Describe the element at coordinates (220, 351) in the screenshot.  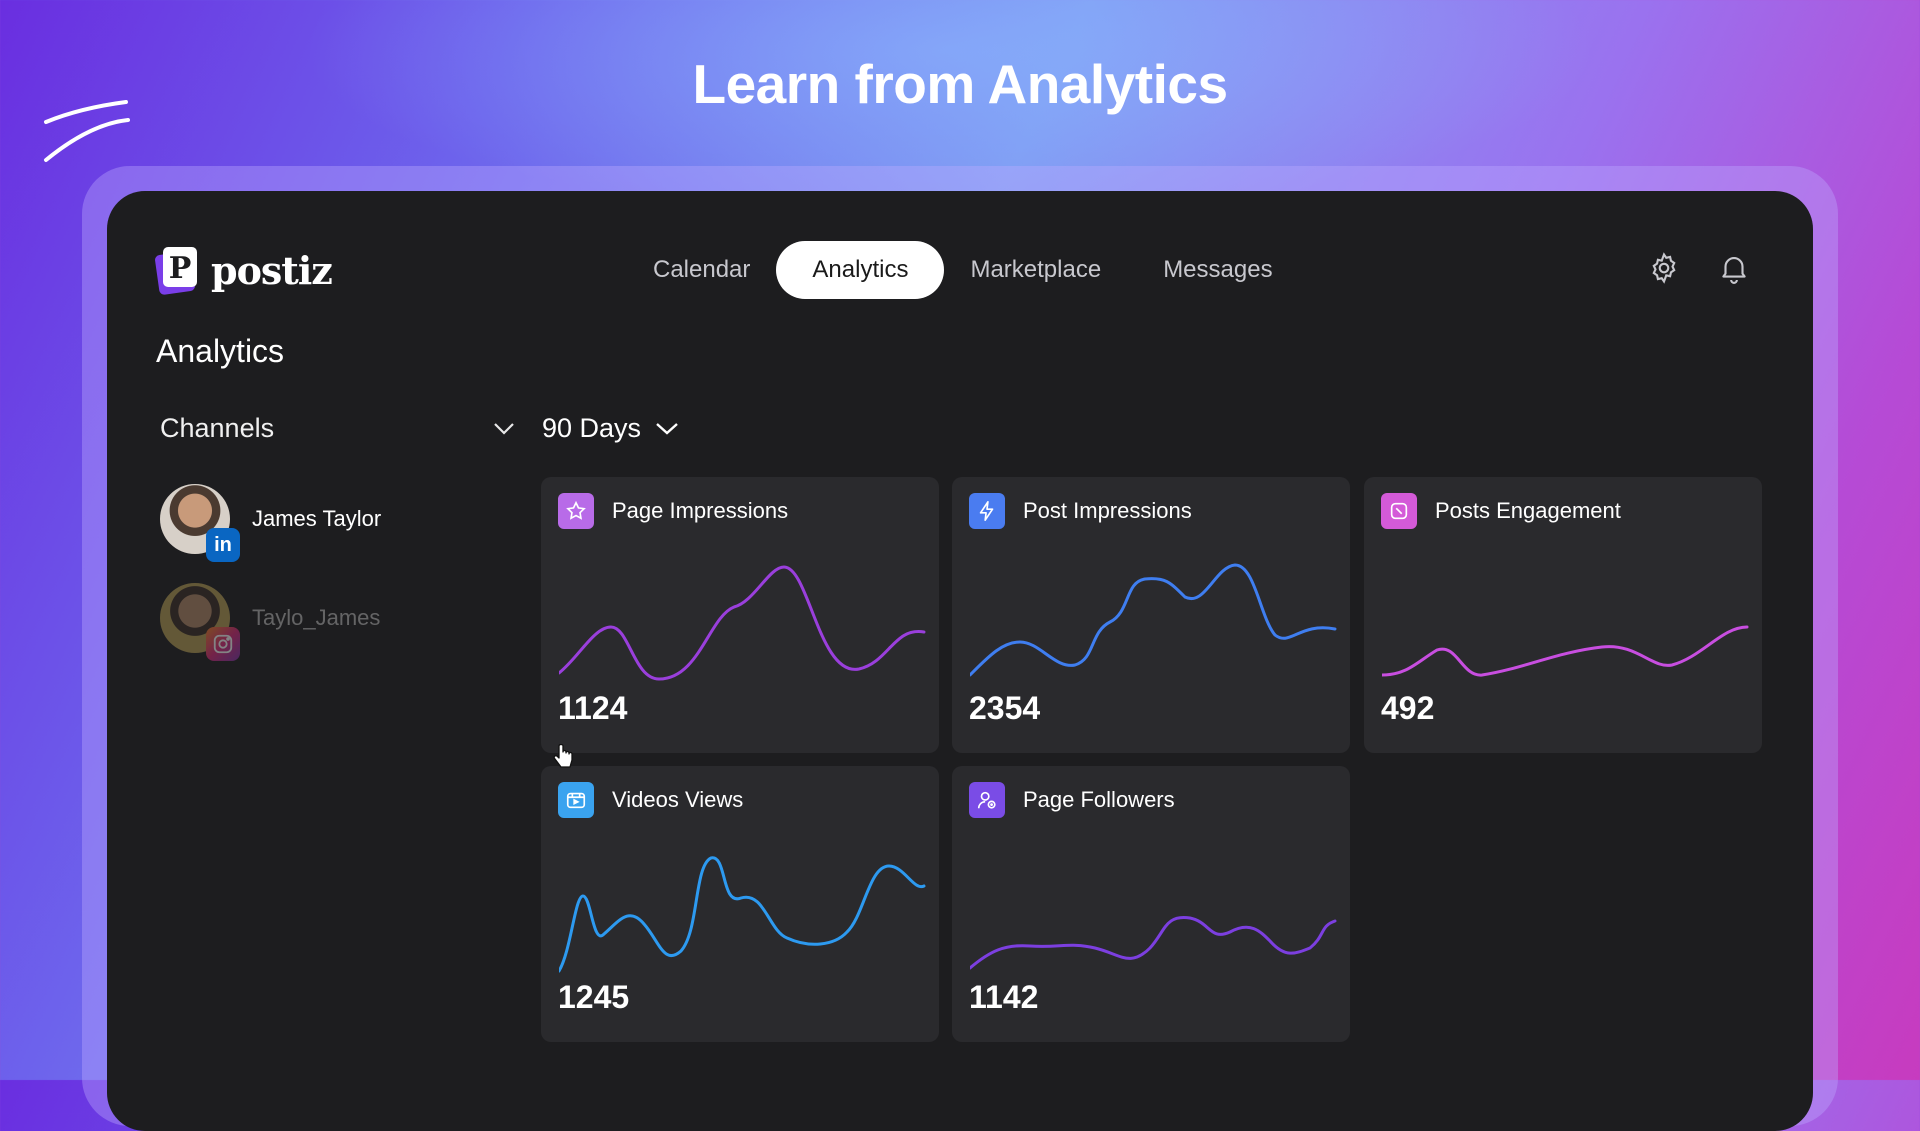
I see `page-title: Analytics` at that location.